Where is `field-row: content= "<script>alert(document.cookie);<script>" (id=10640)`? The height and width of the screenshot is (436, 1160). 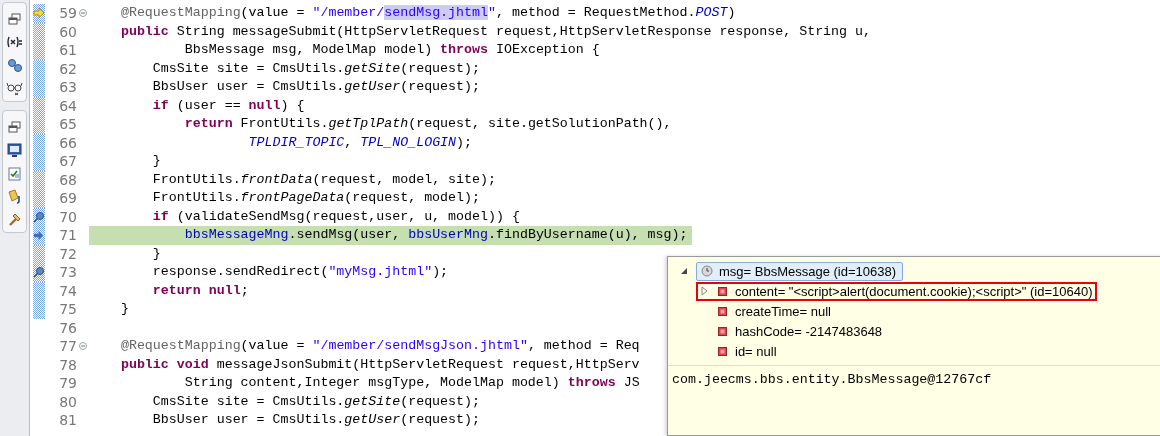 field-row: content= "<script>alert(document.cookie);<script>" (id=10640) is located at coordinates (896, 291).